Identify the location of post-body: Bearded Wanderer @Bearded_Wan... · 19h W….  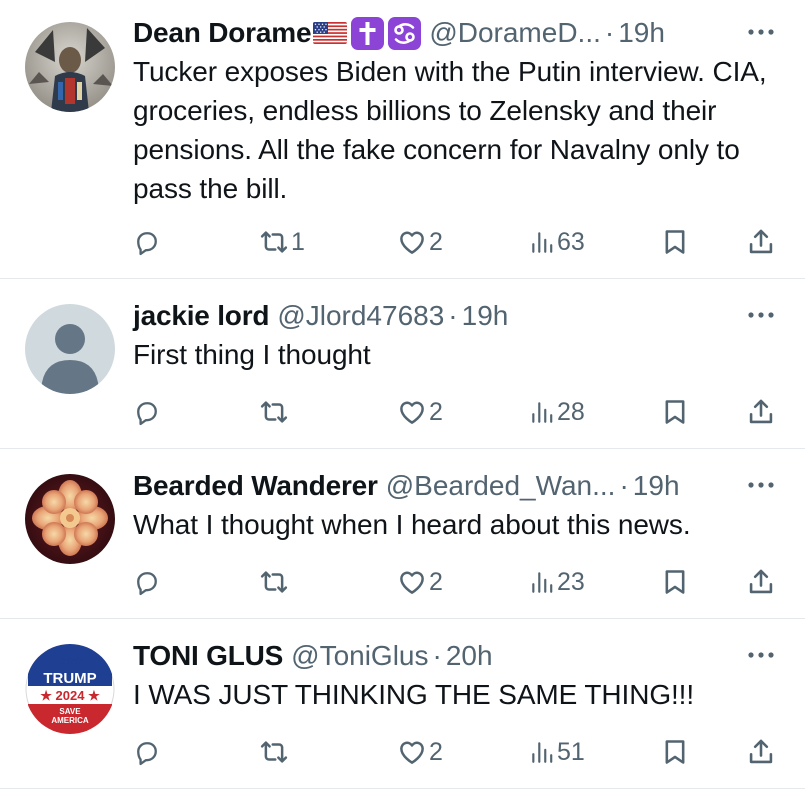
(455, 506).